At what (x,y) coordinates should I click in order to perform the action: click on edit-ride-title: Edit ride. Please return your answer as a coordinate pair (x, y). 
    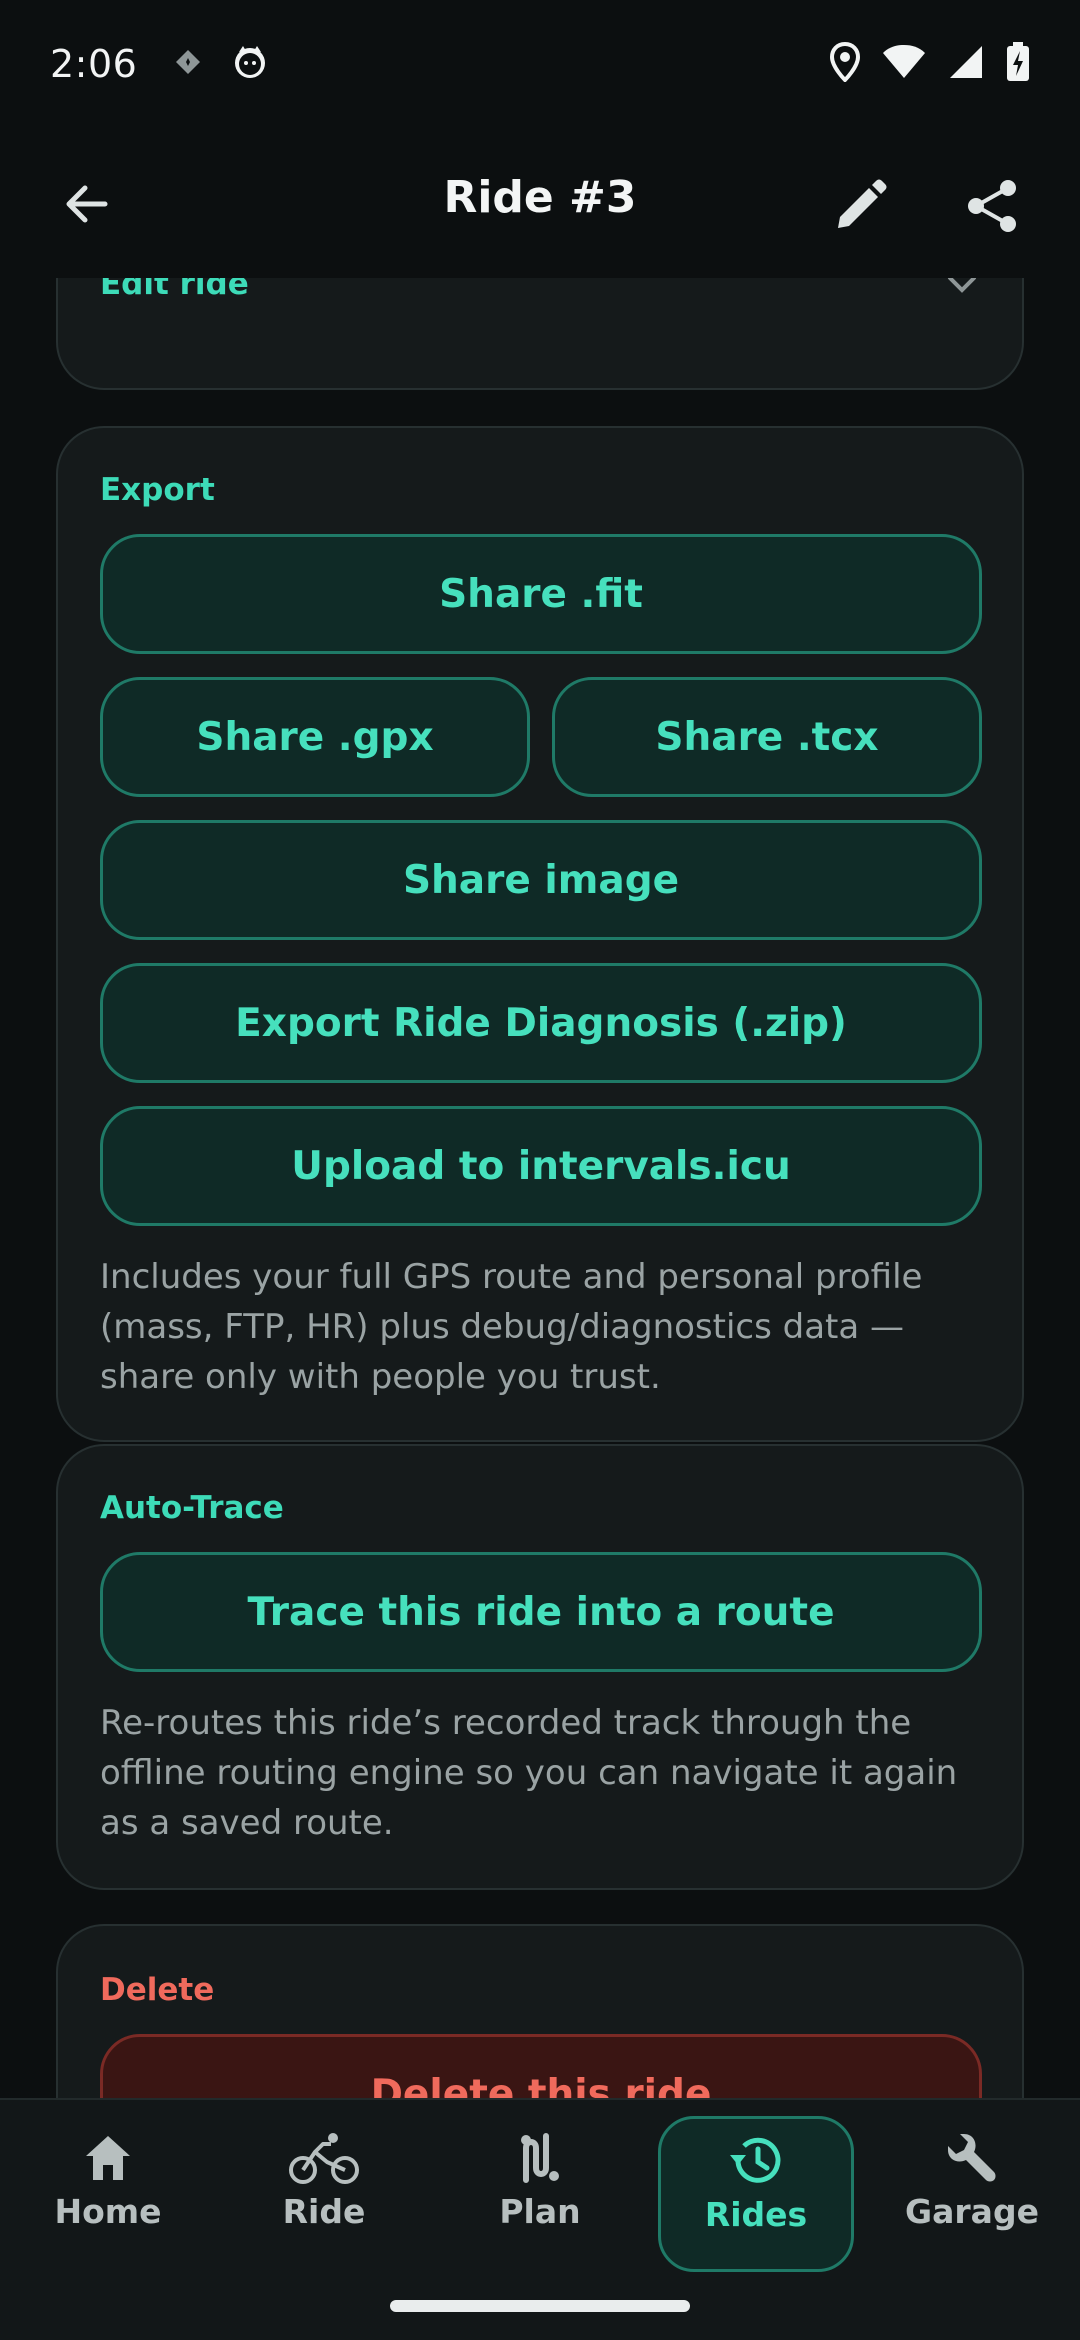
    Looking at the image, I should click on (174, 290).